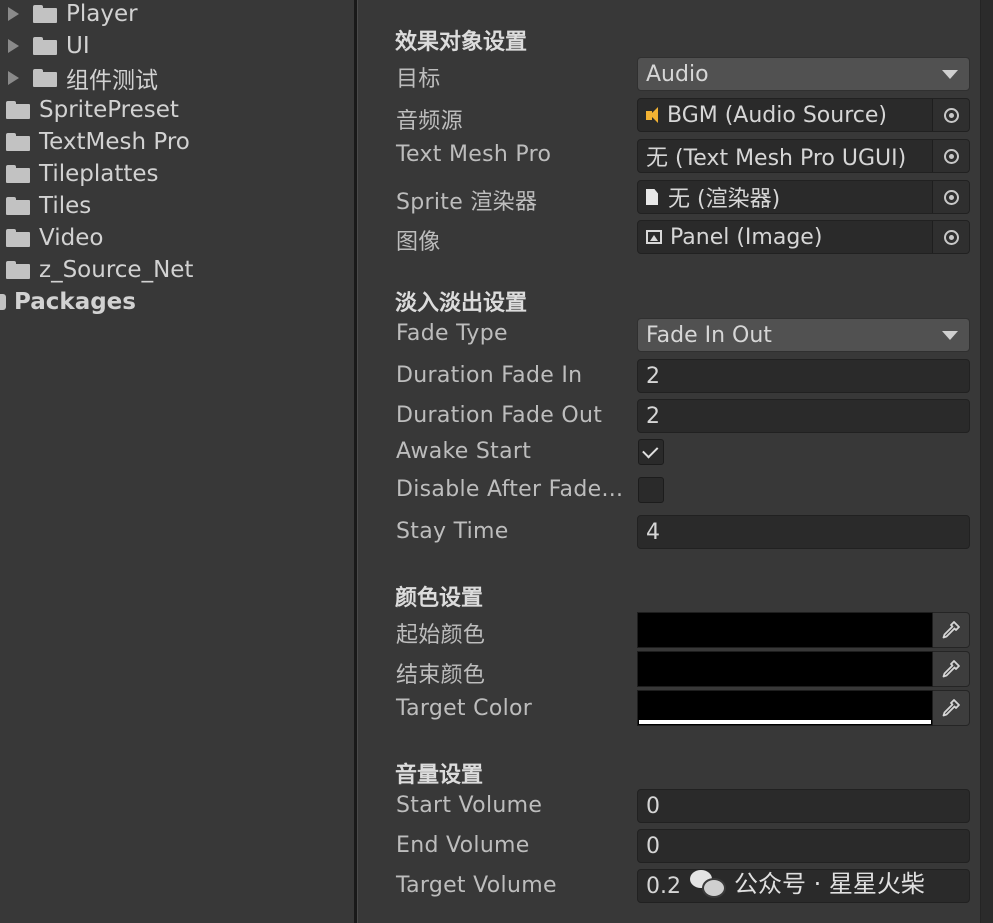 The image size is (993, 923). Describe the element at coordinates (489, 375) in the screenshot. I see `duration-fade-in-label: Duration Fade In` at that location.